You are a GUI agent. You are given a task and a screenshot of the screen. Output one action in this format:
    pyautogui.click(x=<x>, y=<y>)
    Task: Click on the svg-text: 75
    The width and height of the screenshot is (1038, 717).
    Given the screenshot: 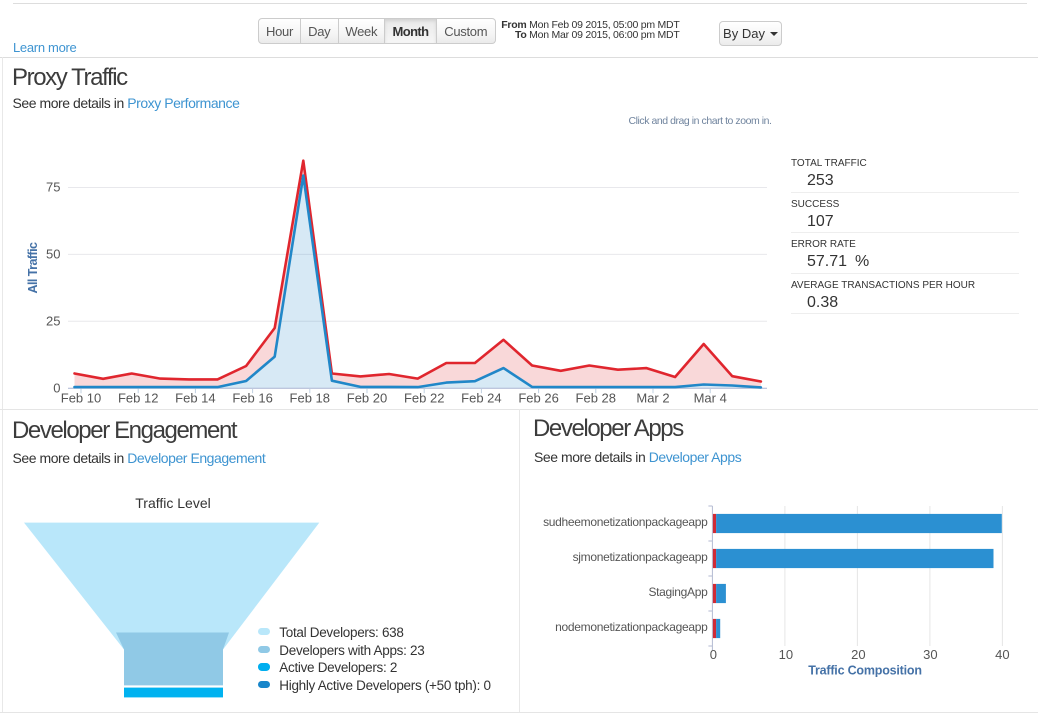 What is the action you would take?
    pyautogui.click(x=53, y=187)
    